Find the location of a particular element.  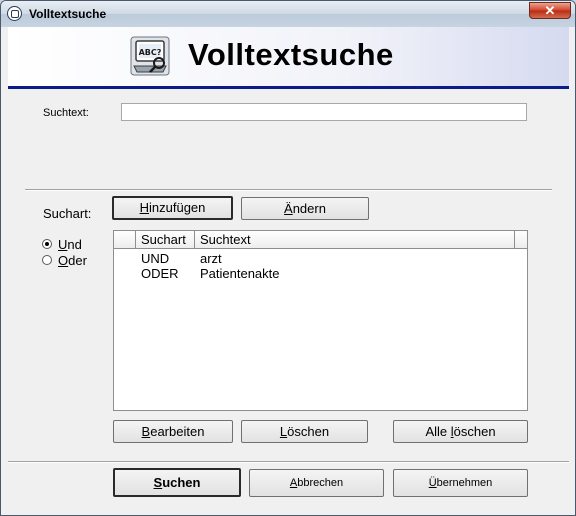

add-button: Hinzufügen is located at coordinates (172, 208).